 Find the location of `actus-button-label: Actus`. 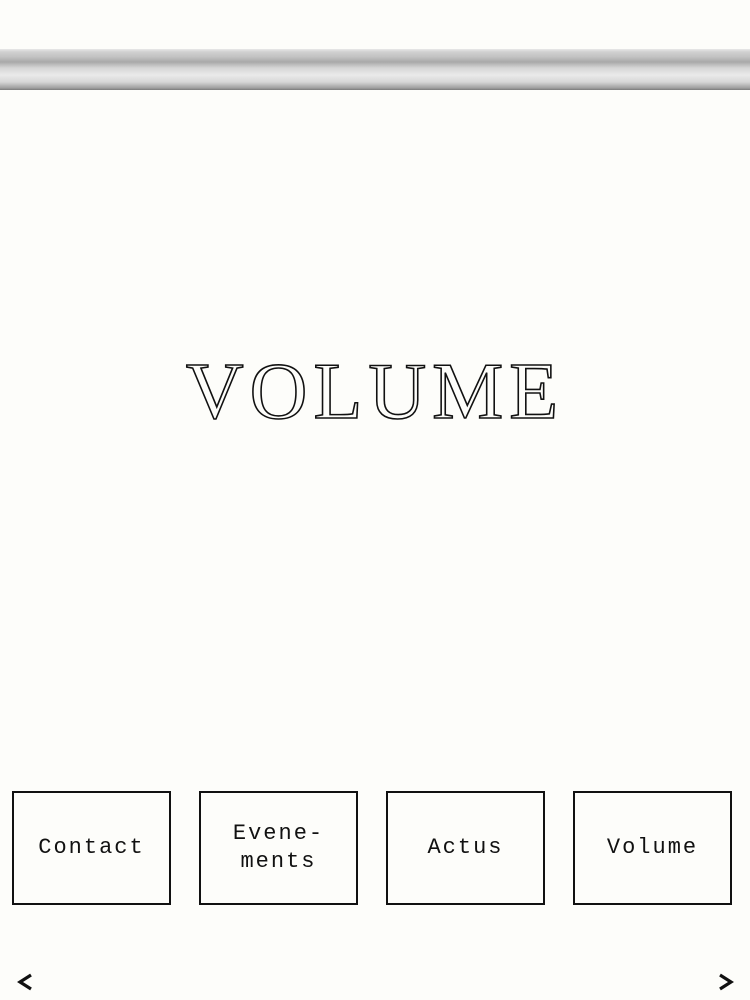

actus-button-label: Actus is located at coordinates (465, 847).